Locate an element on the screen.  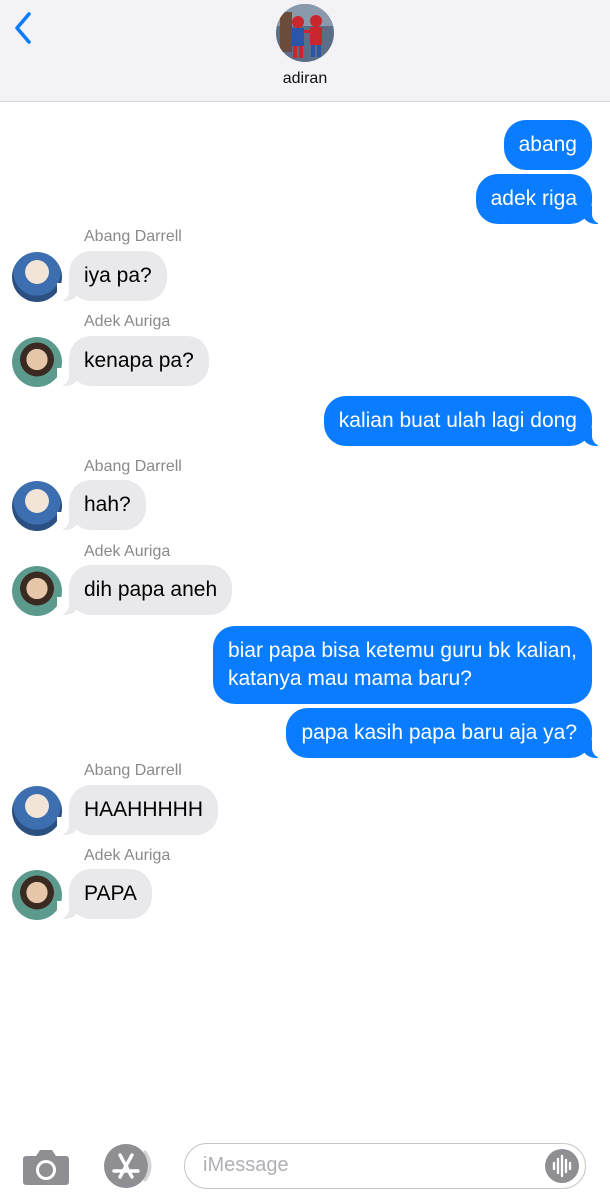
compose-bar: iMessage is located at coordinates (305, 1165).